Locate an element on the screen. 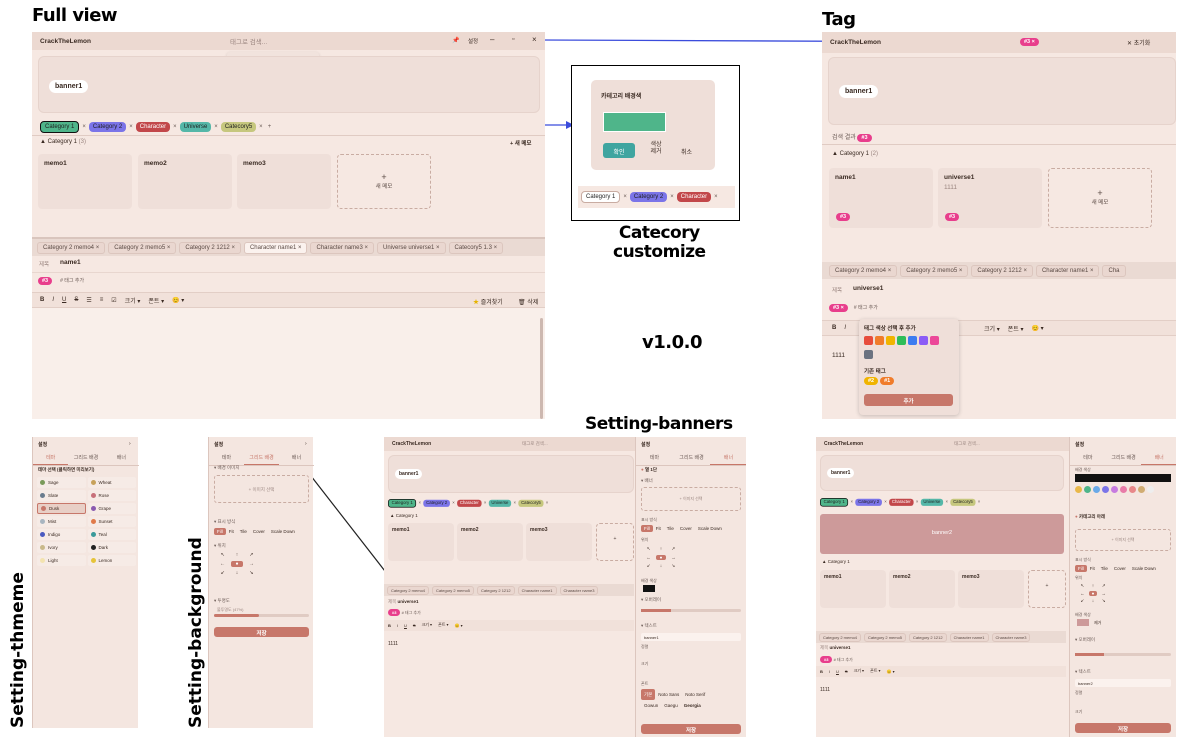 The width and height of the screenshot is (1200, 750). emoji-dropdown: 😊 ▾ is located at coordinates (178, 300).